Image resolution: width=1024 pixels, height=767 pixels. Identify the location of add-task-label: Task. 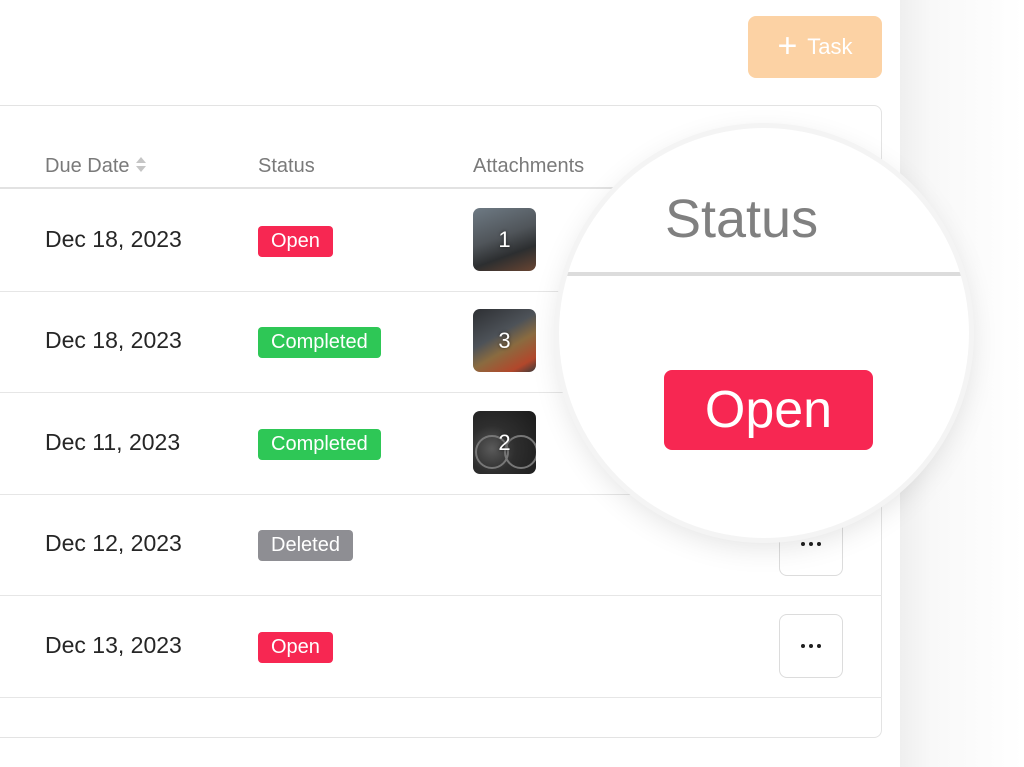
(830, 46).